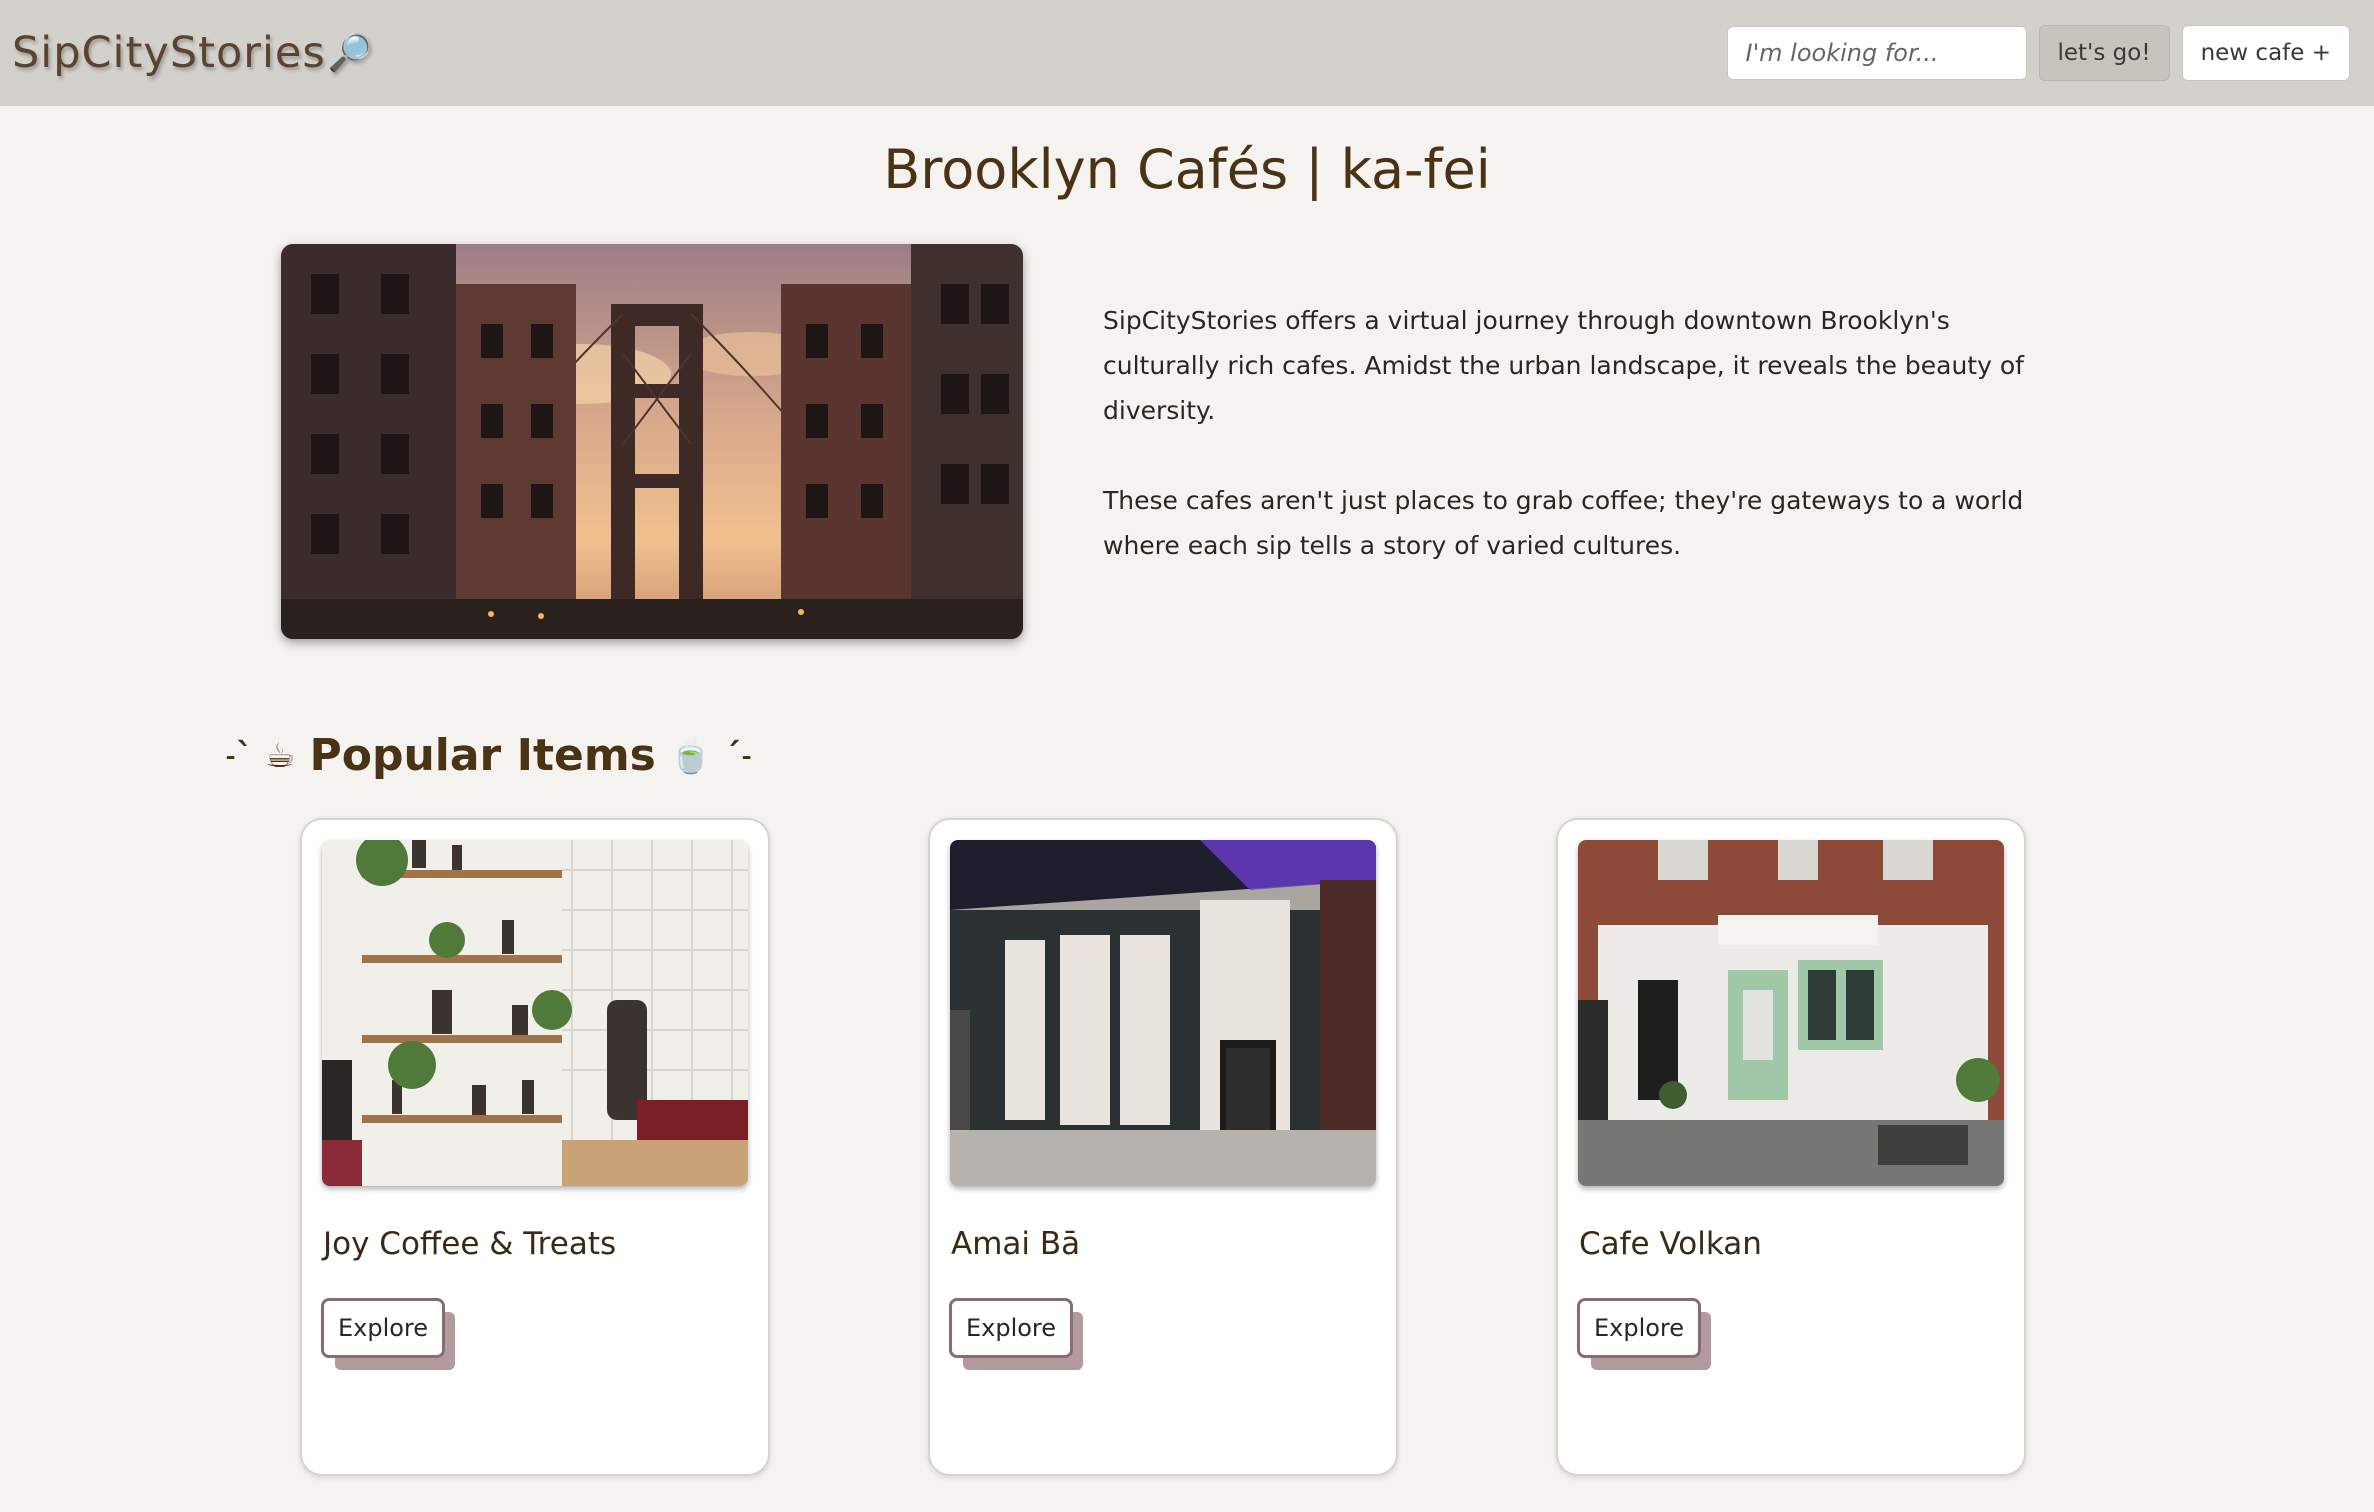 The image size is (2374, 1512). I want to click on cafe-image-joy-coffee, so click(535, 1013).